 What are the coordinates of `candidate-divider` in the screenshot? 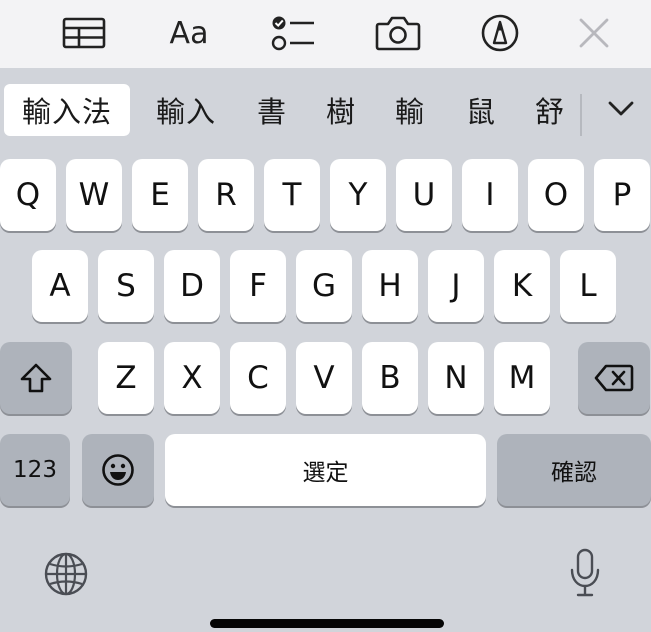 It's located at (581, 115).